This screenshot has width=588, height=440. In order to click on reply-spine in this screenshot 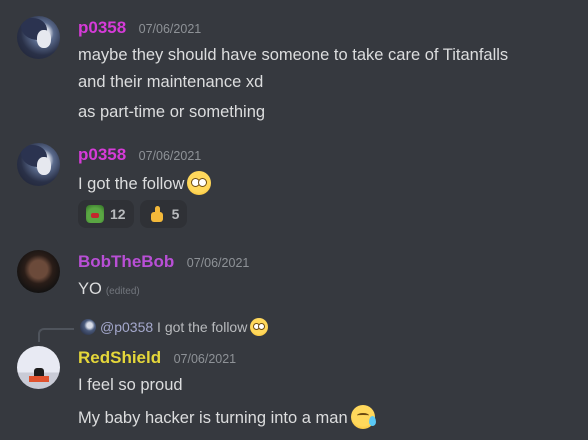, I will do `click(56, 335)`.